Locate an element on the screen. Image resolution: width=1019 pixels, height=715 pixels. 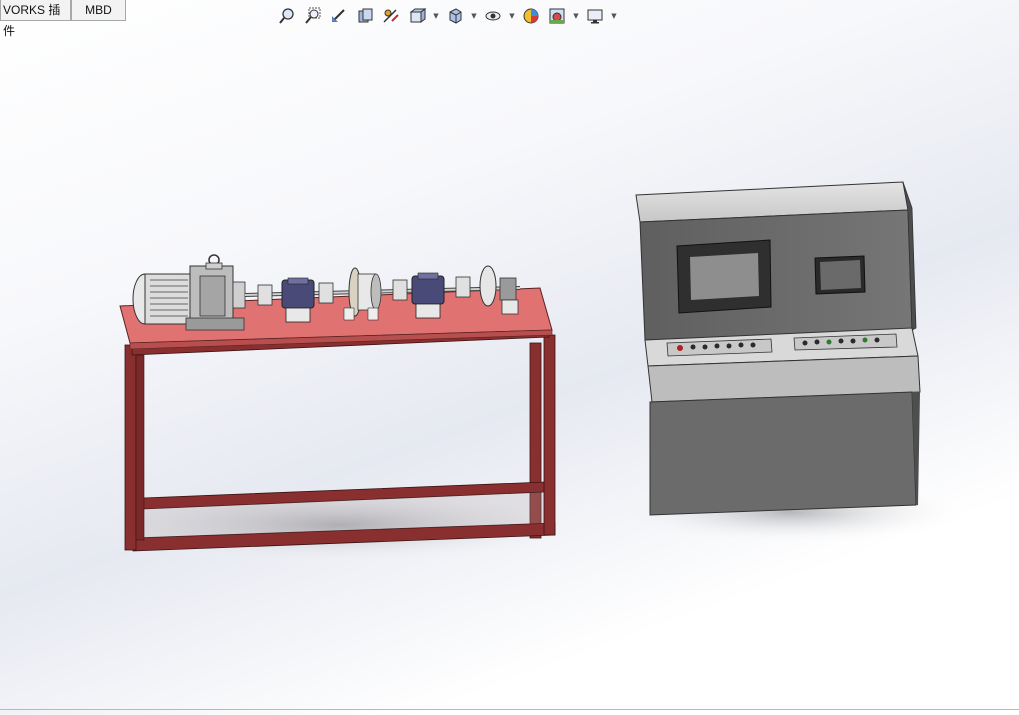
zoom-area-icon is located at coordinates (313, 16).